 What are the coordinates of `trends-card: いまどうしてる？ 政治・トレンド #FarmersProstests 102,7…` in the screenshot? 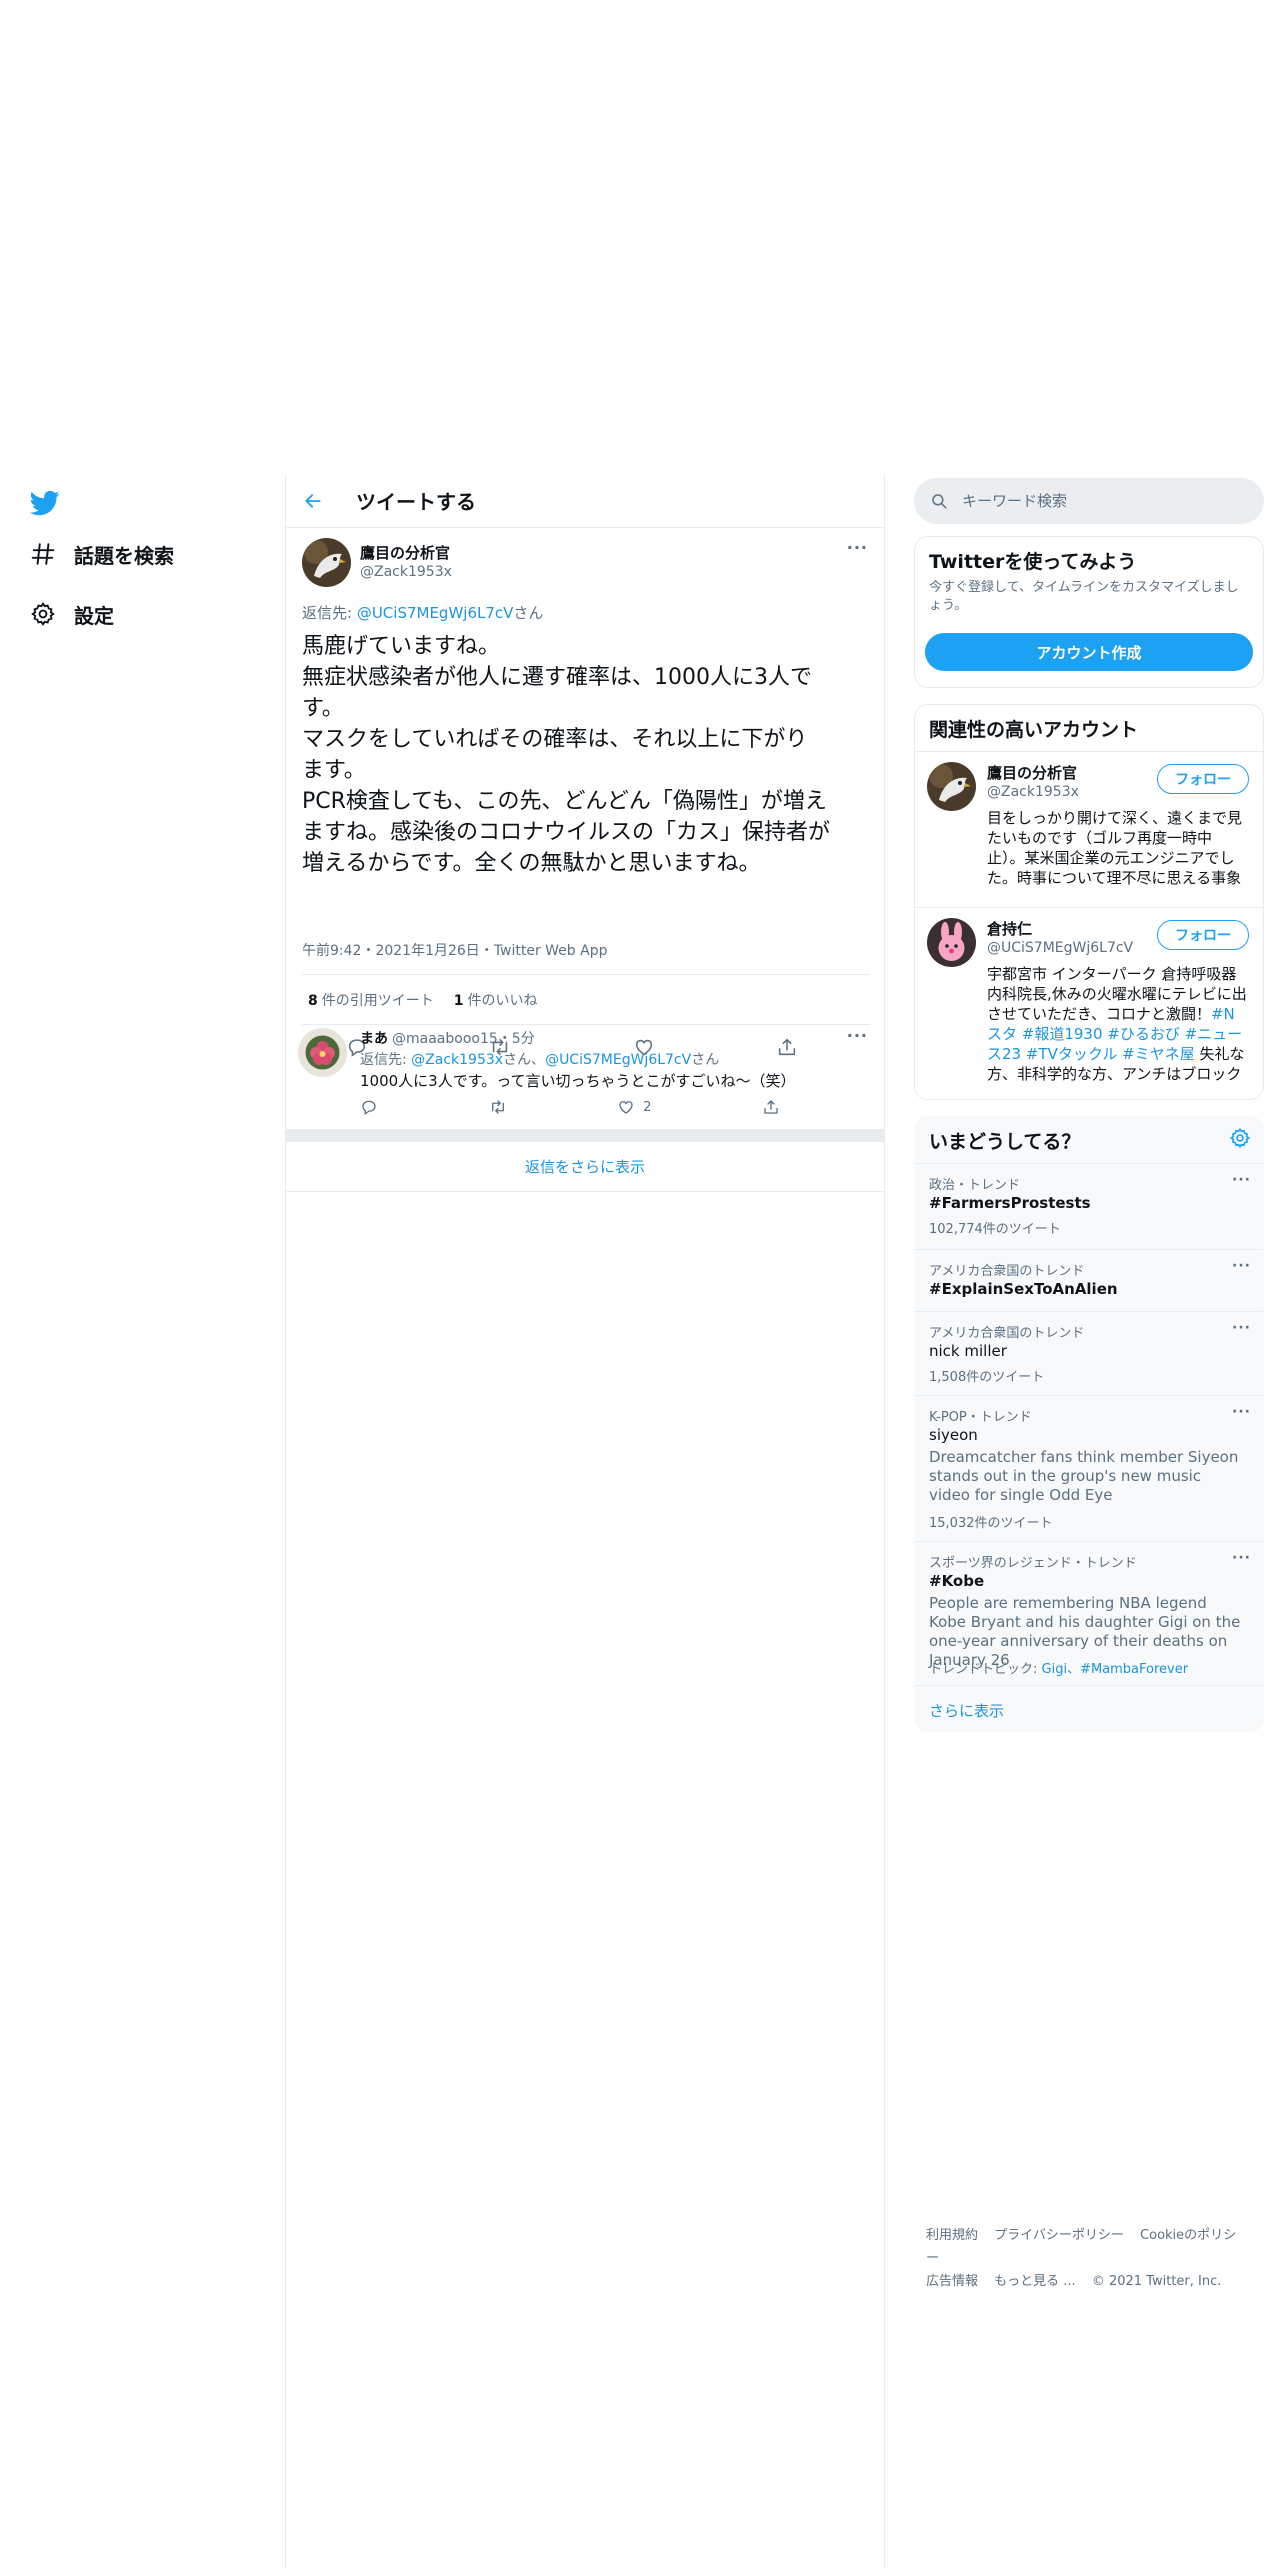 It's located at (1089, 1424).